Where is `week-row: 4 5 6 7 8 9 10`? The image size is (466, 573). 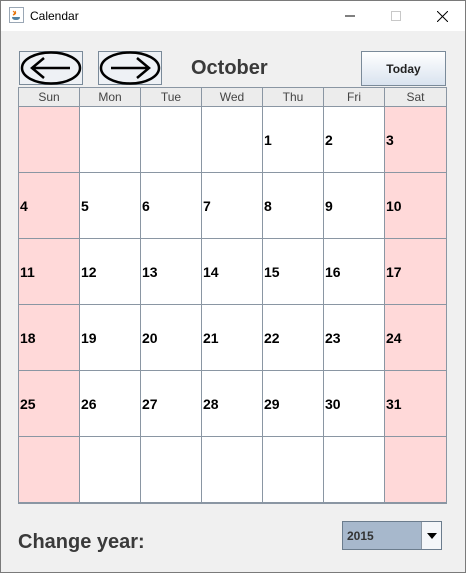 week-row: 4 5 6 7 8 9 10 is located at coordinates (232, 206).